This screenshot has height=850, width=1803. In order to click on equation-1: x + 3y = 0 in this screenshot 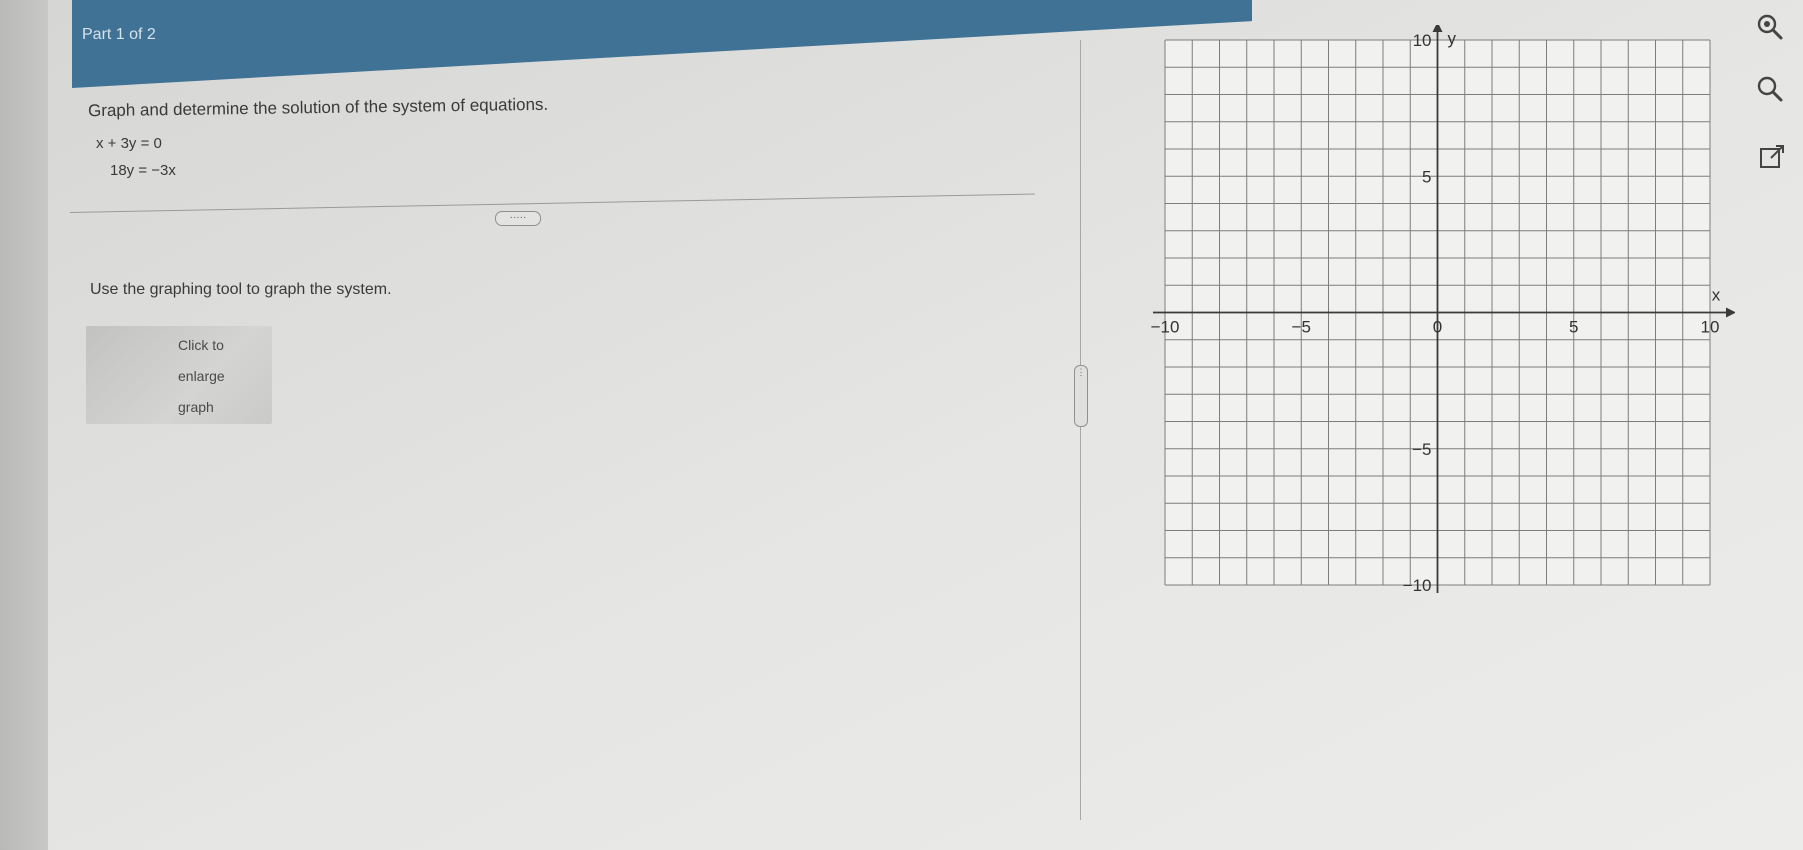, I will do `click(129, 143)`.